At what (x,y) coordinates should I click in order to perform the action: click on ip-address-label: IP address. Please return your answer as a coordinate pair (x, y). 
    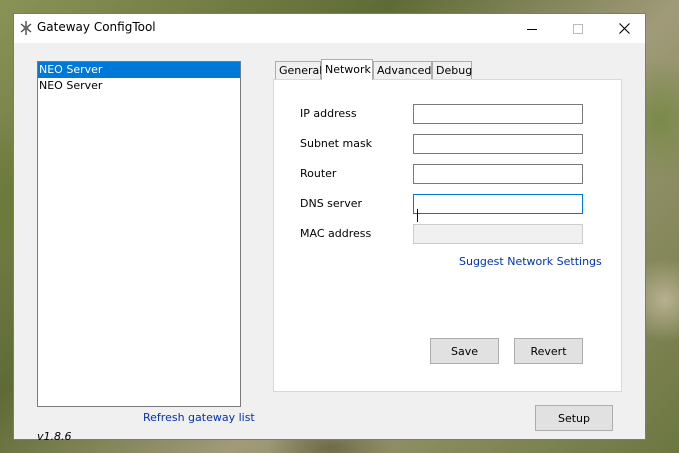
    Looking at the image, I should click on (328, 113).